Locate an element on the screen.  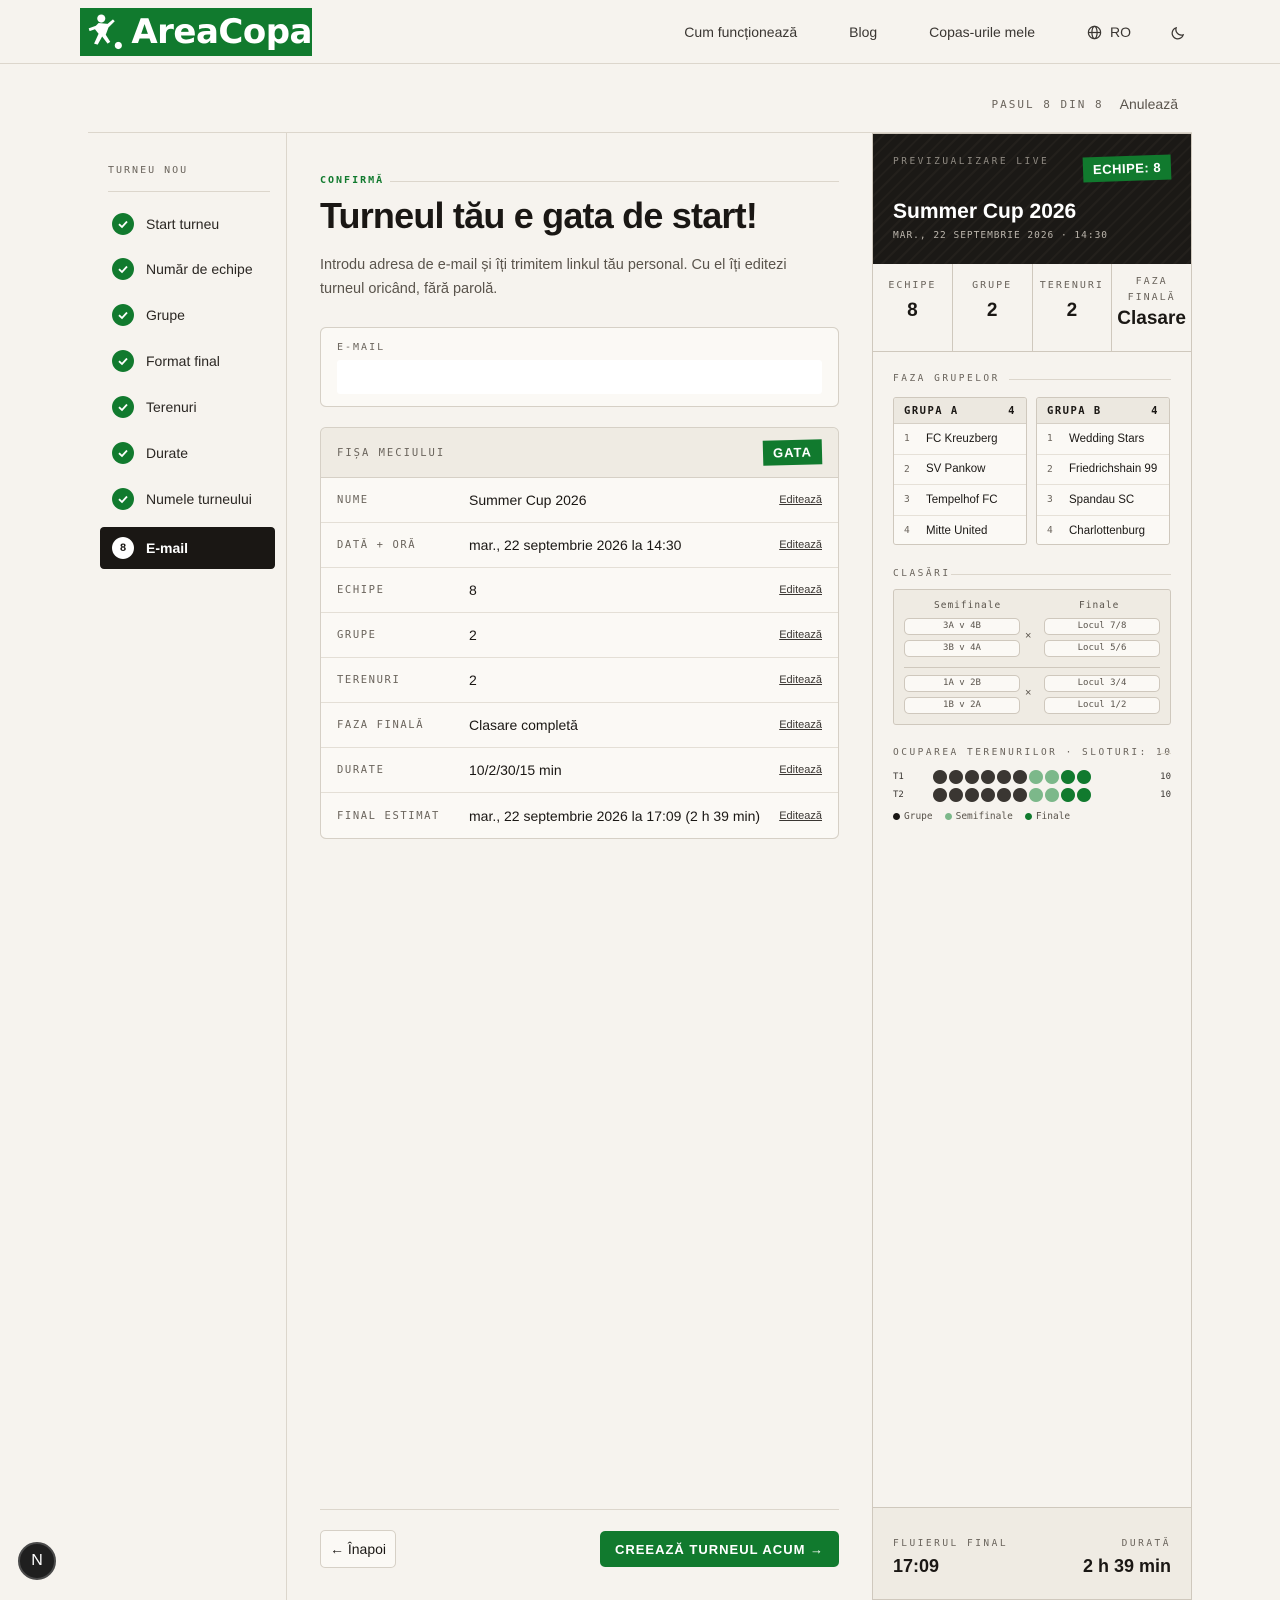
group-team: 2 Friedrichshain 99 is located at coordinates (1103, 470).